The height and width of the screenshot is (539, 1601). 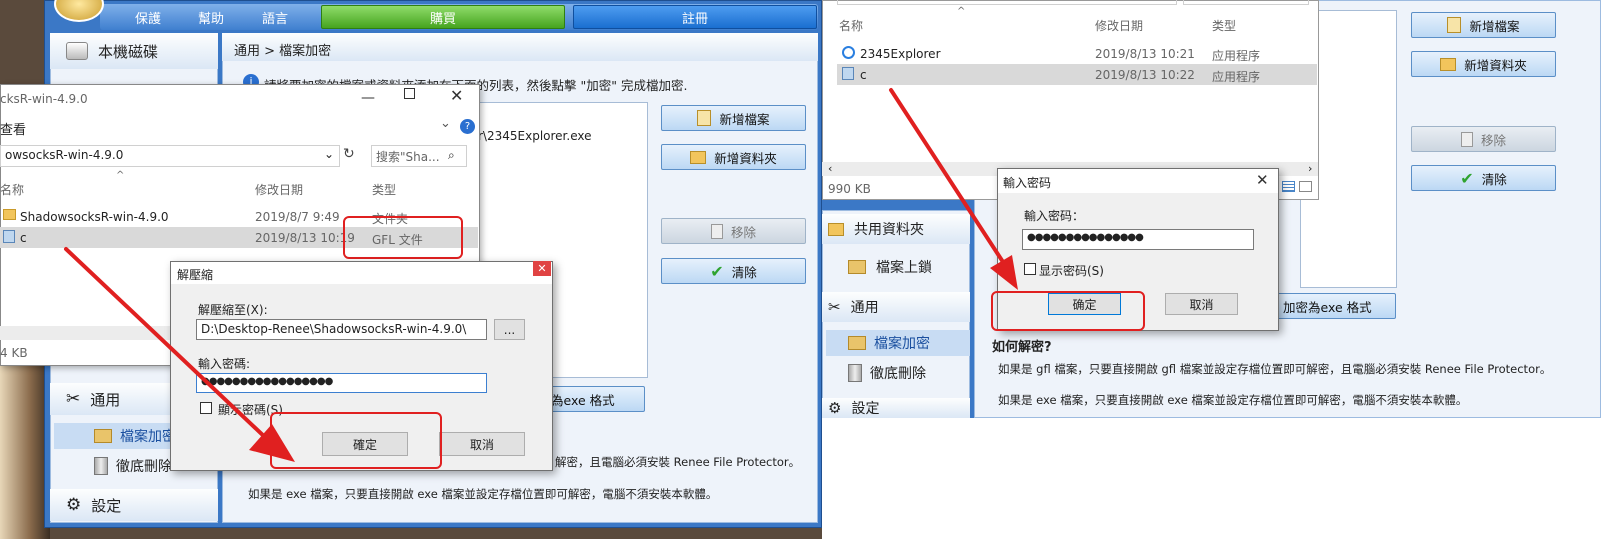 What do you see at coordinates (179, 354) in the screenshot?
I see `red-arrow-left` at bounding box center [179, 354].